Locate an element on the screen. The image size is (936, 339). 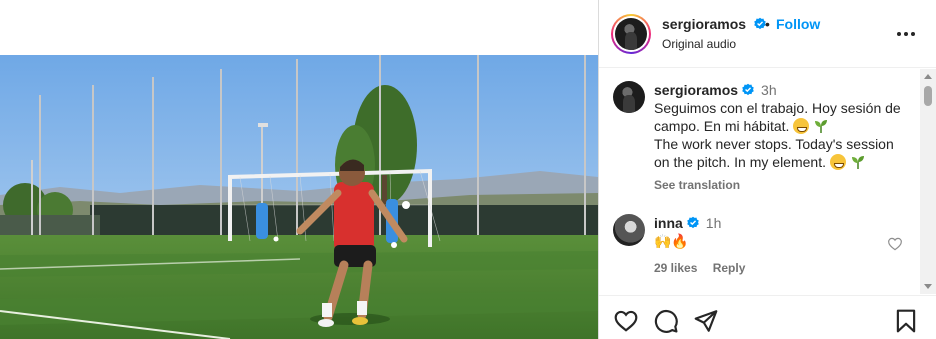
caption-time: 3h is located at coordinates (769, 90).